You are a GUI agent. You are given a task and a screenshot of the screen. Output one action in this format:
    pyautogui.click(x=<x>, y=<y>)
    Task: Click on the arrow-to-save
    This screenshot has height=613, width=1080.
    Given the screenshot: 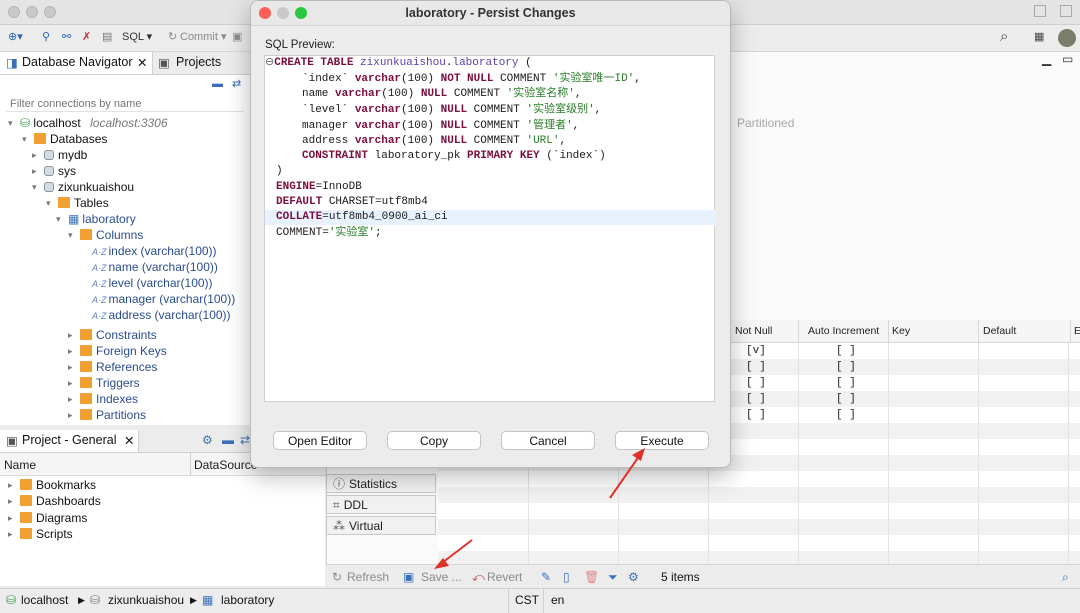 What is the action you would take?
    pyautogui.click(x=453, y=554)
    